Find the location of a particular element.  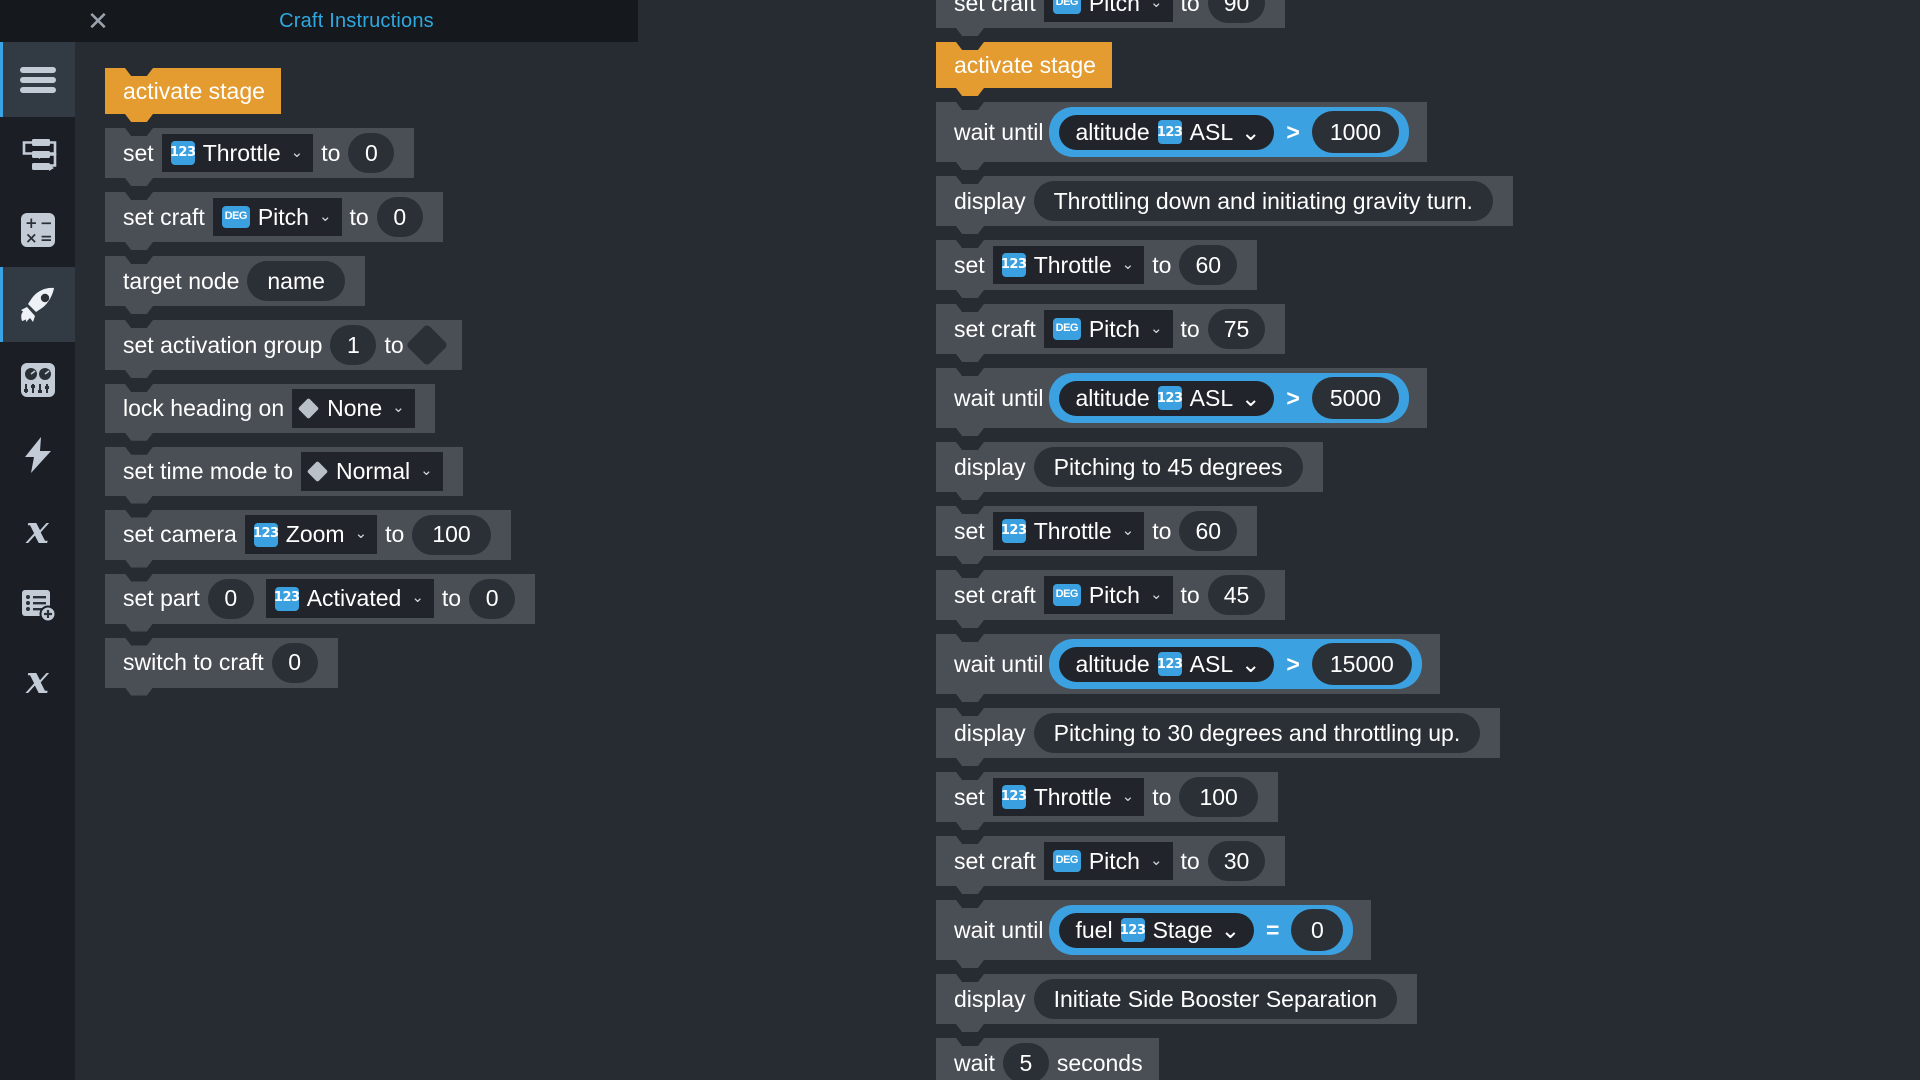

block-label: set craft is located at coordinates (995, 8).